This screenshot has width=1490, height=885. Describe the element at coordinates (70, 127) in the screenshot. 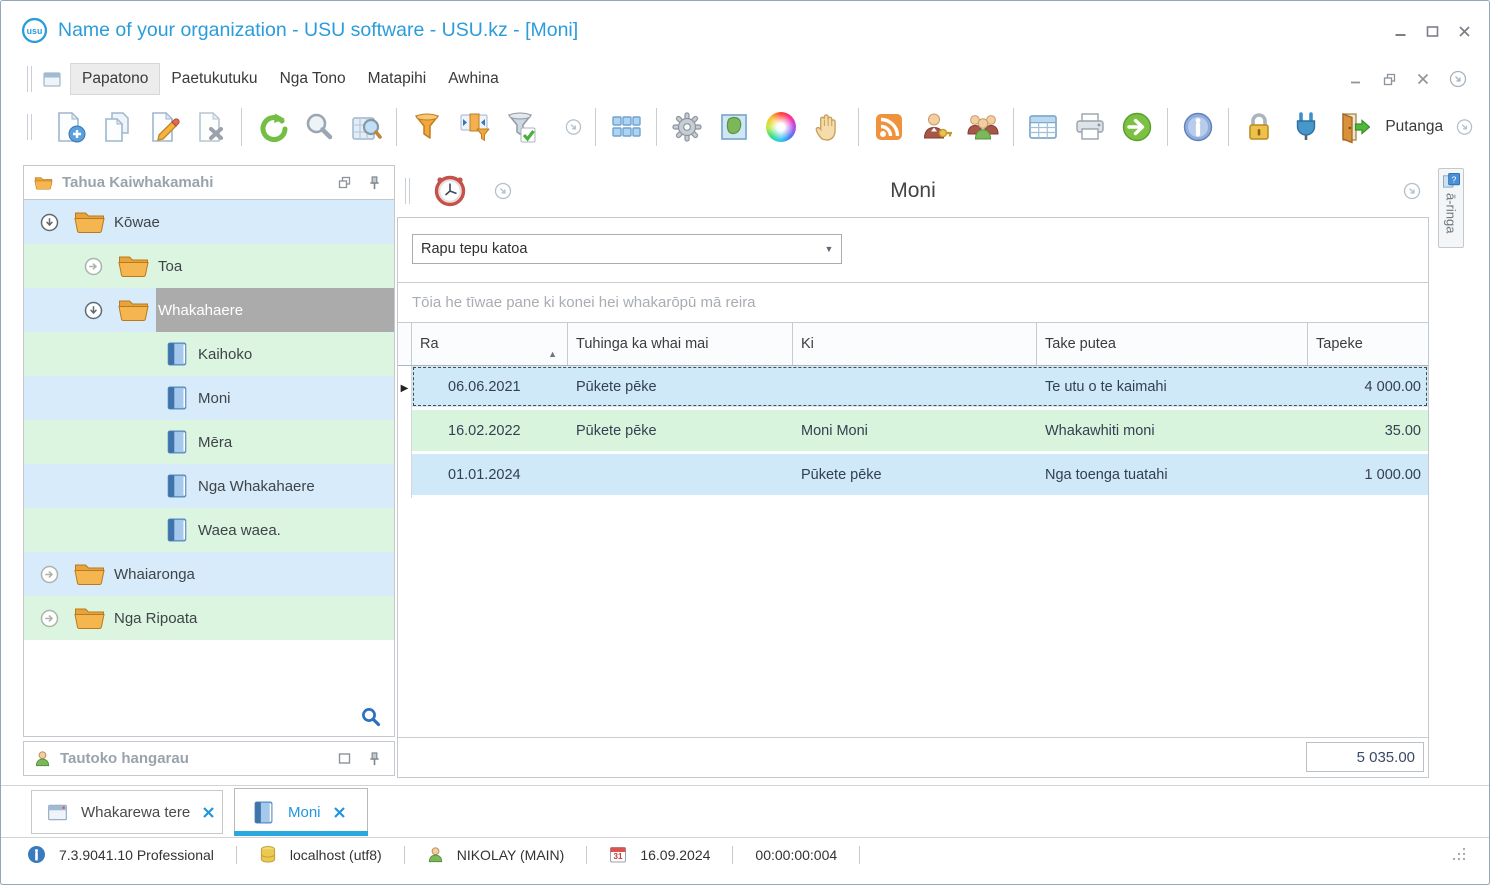

I see `new-record-button` at that location.